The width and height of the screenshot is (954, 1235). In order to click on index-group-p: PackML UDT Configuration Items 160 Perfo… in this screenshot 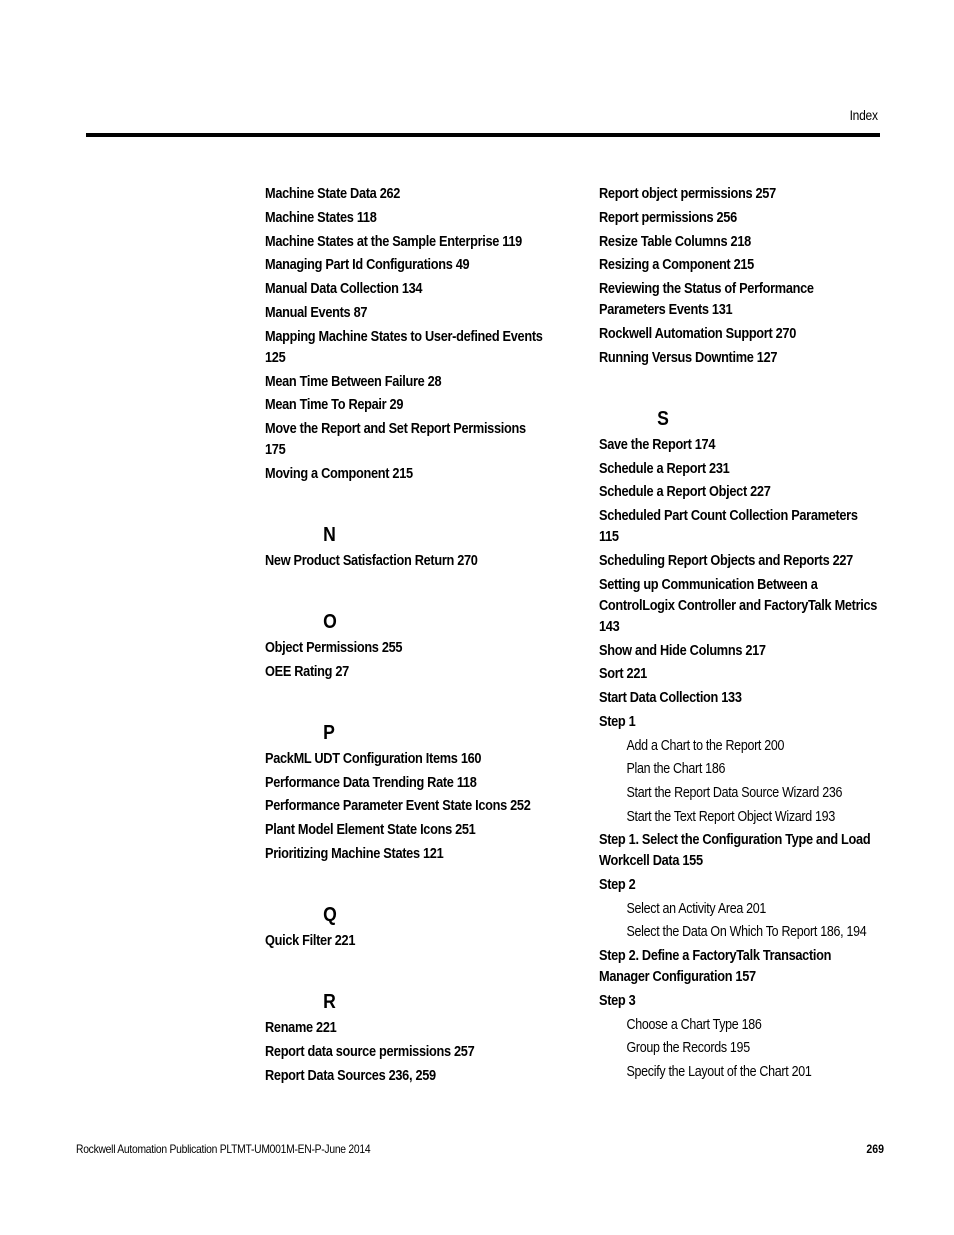, I will do `click(415, 807)`.